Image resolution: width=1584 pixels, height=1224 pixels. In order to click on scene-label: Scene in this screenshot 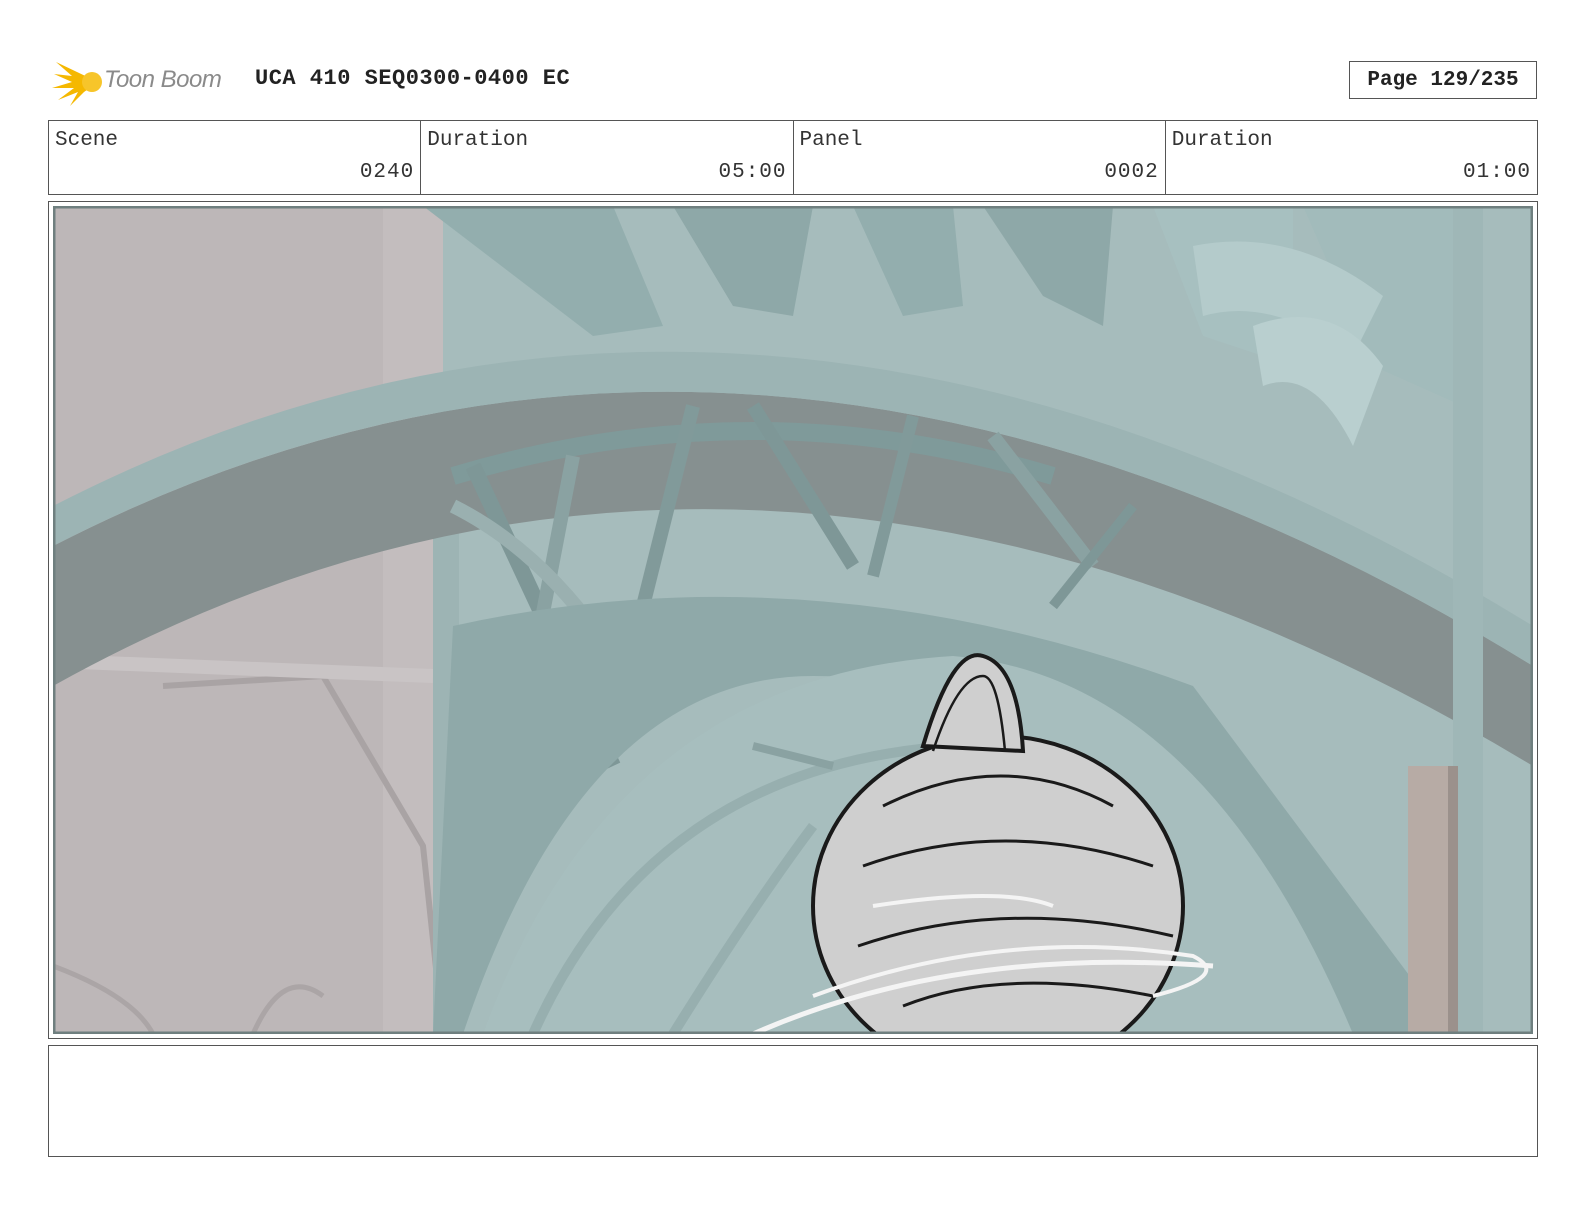, I will do `click(87, 140)`.